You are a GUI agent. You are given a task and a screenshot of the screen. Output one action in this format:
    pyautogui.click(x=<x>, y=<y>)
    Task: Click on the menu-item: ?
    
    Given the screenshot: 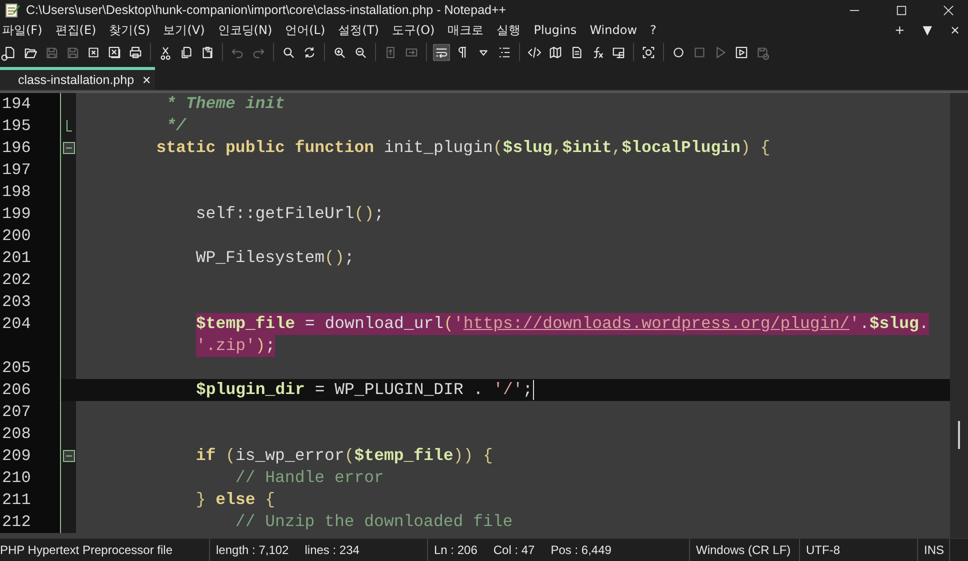 What is the action you would take?
    pyautogui.click(x=653, y=30)
    